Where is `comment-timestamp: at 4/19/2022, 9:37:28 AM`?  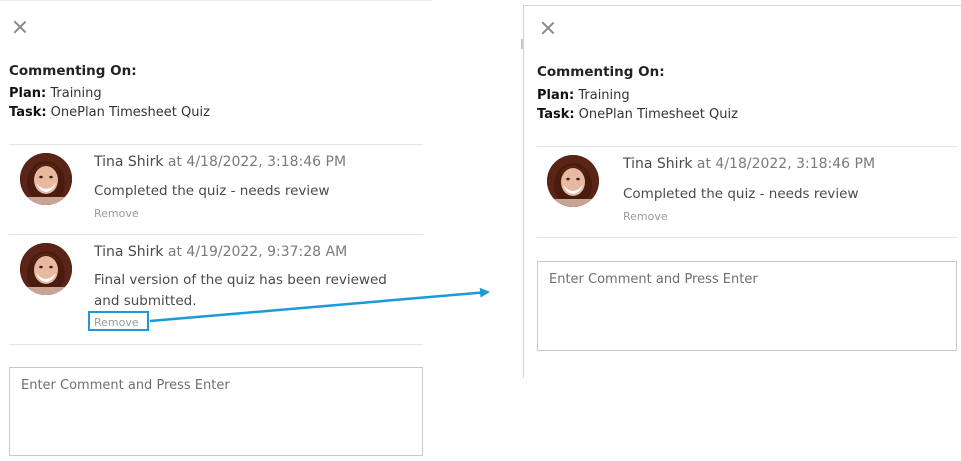 comment-timestamp: at 4/19/2022, 9:37:28 AM is located at coordinates (257, 252).